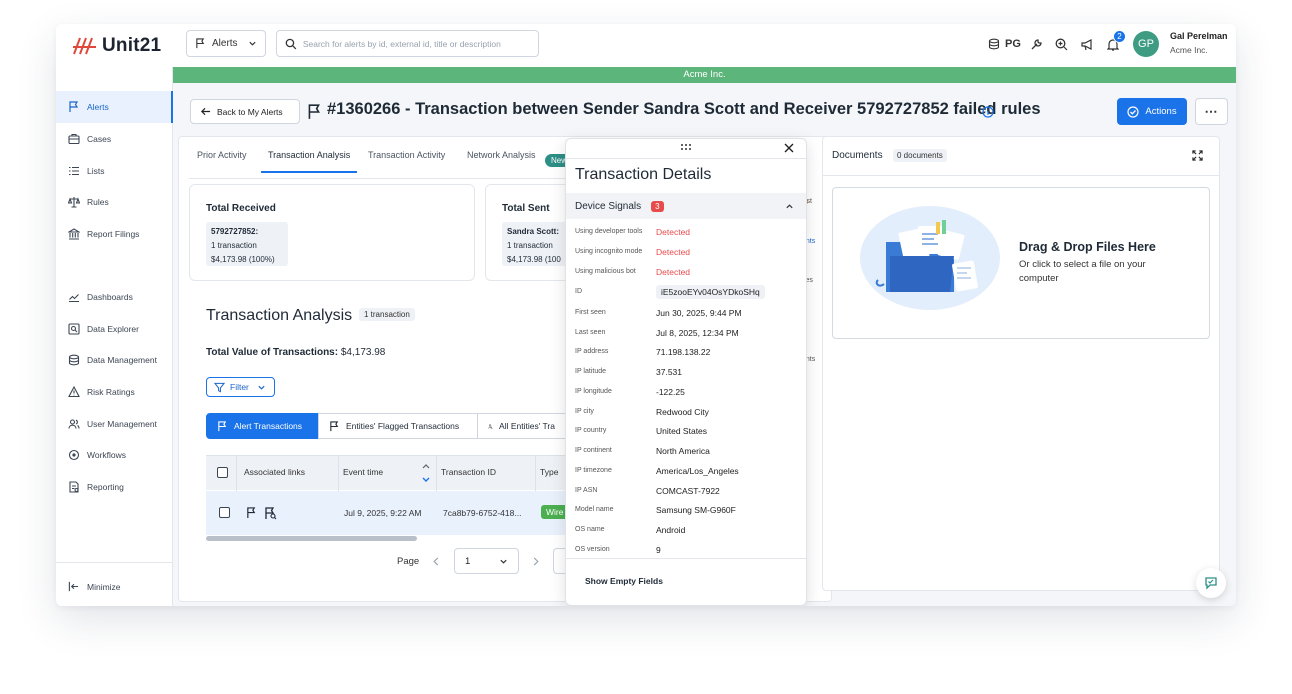 The height and width of the screenshot is (694, 1292). What do you see at coordinates (274, 472) in the screenshot?
I see `column-header: Associated links` at bounding box center [274, 472].